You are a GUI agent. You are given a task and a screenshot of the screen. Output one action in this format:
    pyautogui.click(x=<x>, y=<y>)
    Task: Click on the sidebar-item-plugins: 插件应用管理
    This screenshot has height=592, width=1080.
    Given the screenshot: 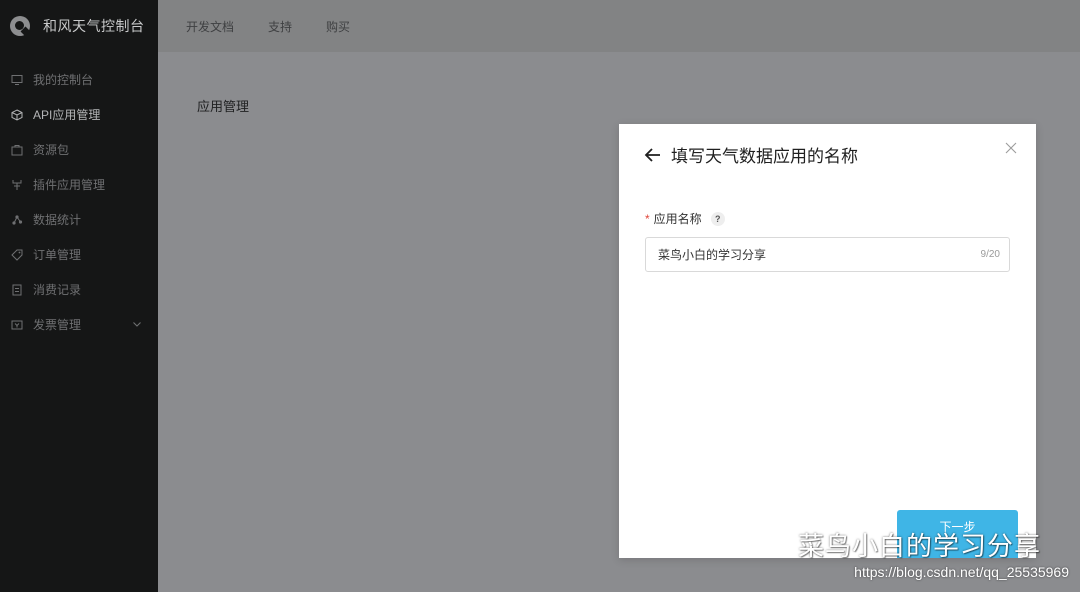 What is the action you would take?
    pyautogui.click(x=79, y=184)
    